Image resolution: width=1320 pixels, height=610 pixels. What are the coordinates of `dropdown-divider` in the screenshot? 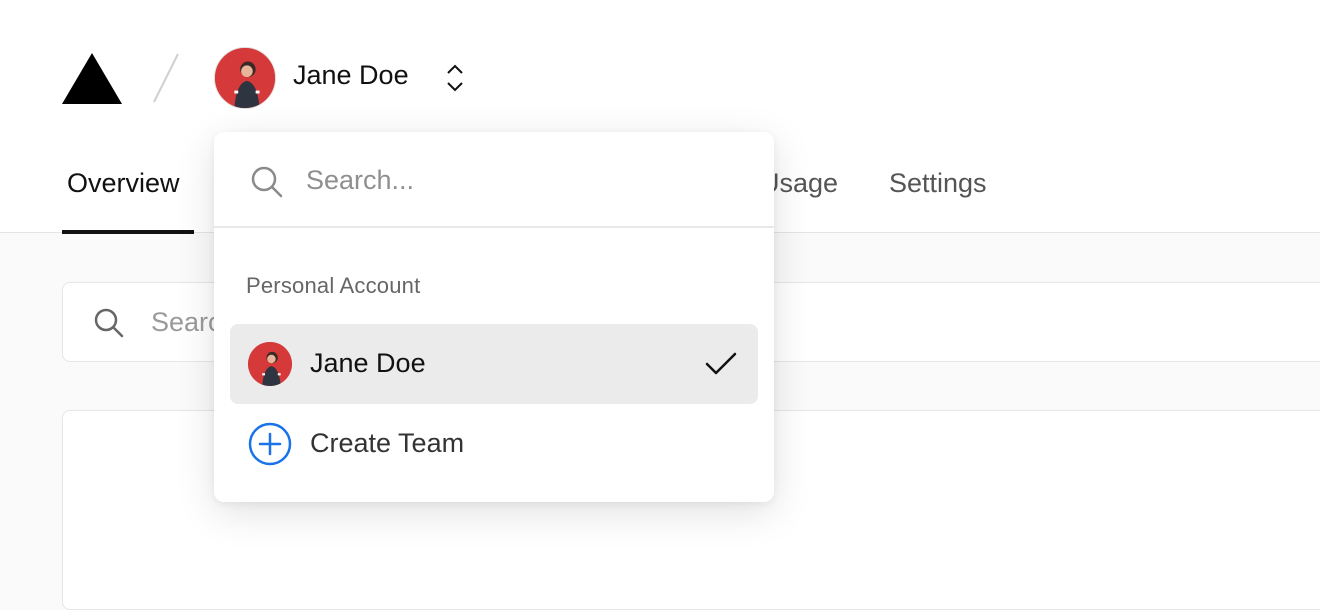 It's located at (494, 227).